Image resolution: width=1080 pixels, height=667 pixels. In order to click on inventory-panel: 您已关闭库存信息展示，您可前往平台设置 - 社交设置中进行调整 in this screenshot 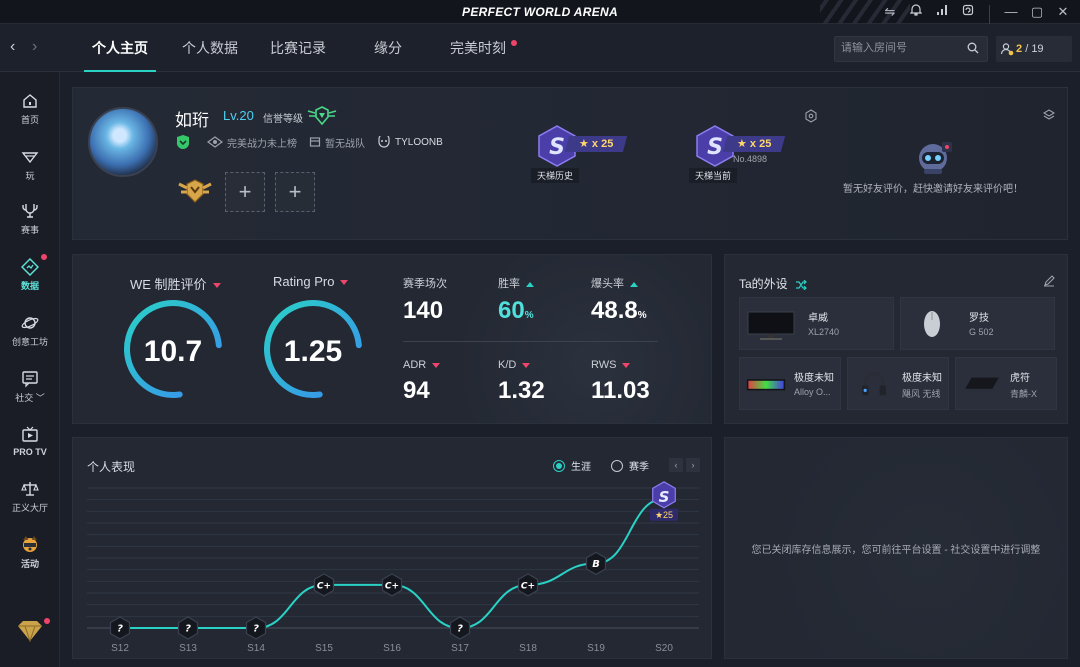, I will do `click(896, 548)`.